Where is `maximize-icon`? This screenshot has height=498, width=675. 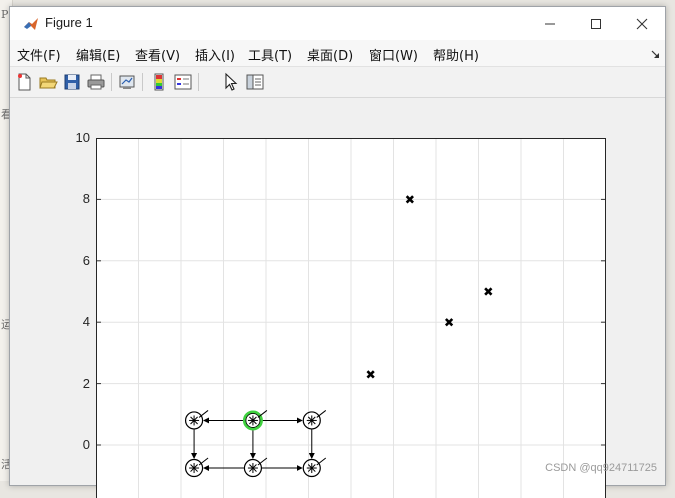 maximize-icon is located at coordinates (596, 23).